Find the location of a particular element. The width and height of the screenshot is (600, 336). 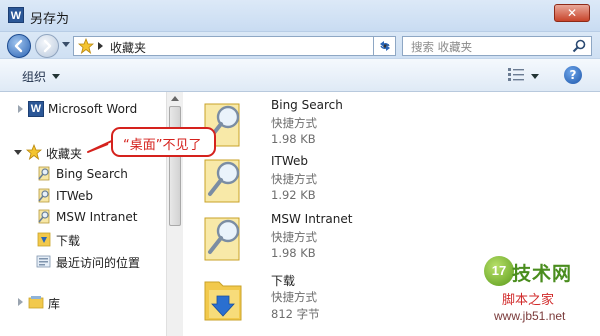

nav-item-downloads: 下载 is located at coordinates (100, 240).